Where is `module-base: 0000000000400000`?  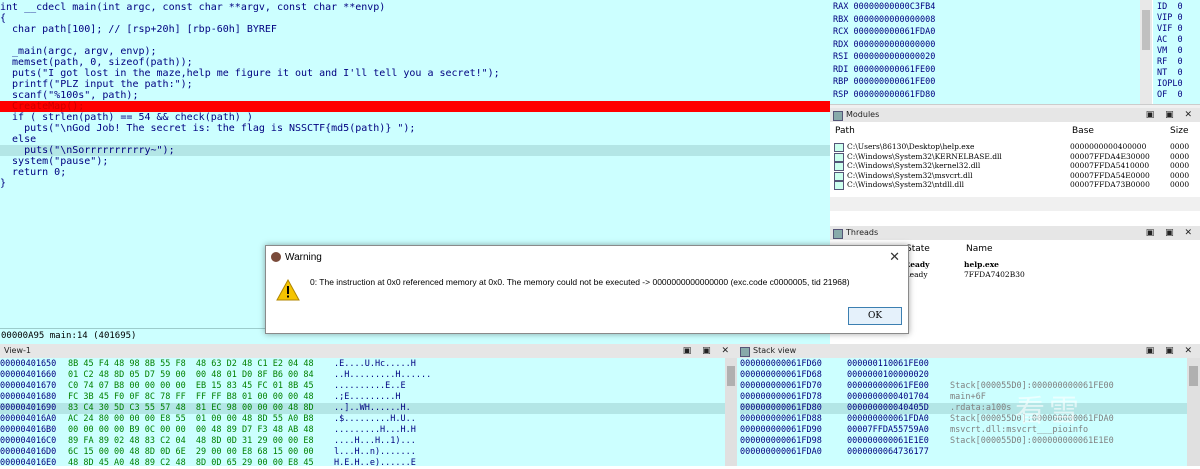 module-base: 0000000000400000 is located at coordinates (1108, 147).